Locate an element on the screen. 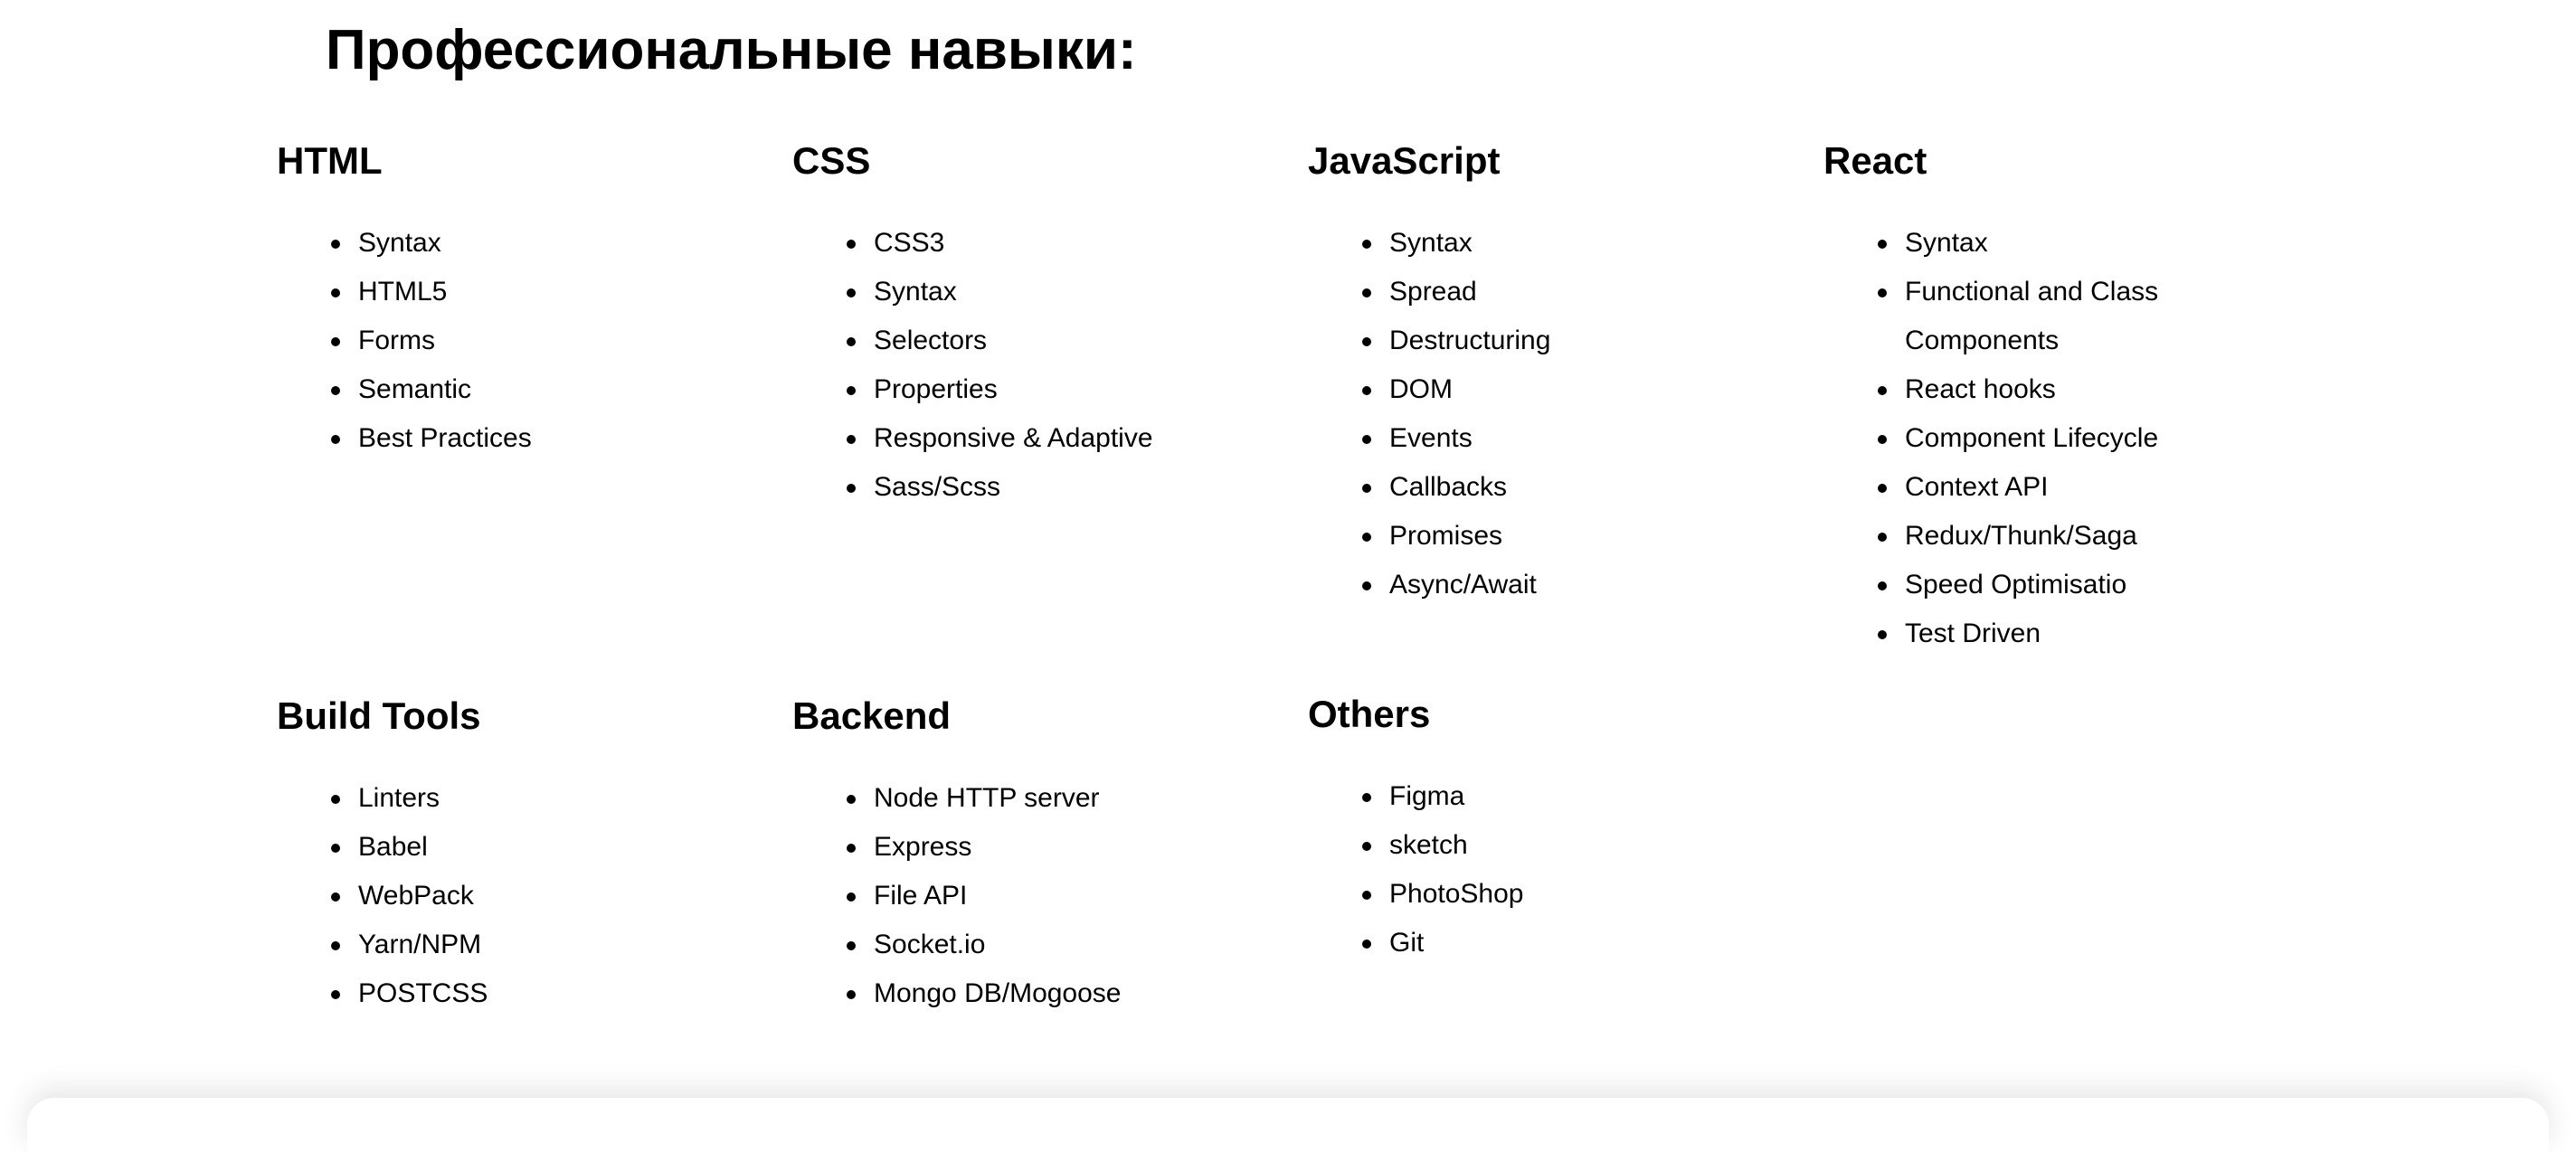 The height and width of the screenshot is (1152, 2576). list-item: Speed Optimisatio is located at coordinates (2040, 585).